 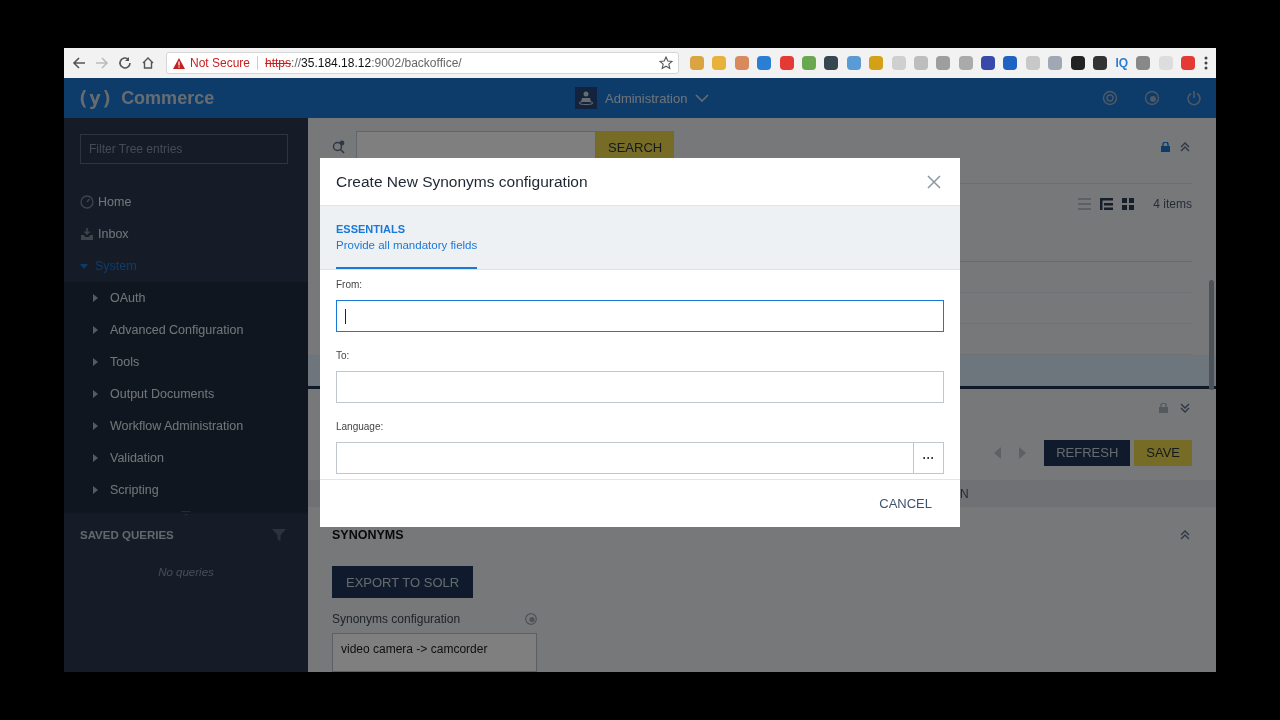 What do you see at coordinates (363, 63) in the screenshot?
I see `url-text: https://35.184.18.12:9002/backoffice/` at bounding box center [363, 63].